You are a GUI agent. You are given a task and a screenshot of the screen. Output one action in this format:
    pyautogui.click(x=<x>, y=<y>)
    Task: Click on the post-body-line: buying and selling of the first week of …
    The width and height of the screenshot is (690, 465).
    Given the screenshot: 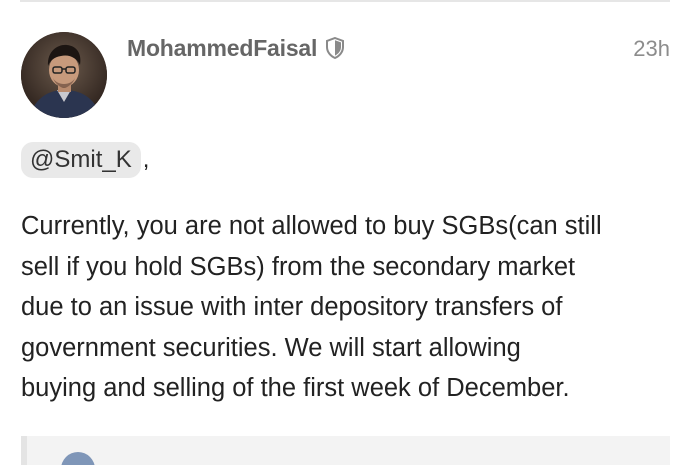 What is the action you would take?
    pyautogui.click(x=295, y=388)
    